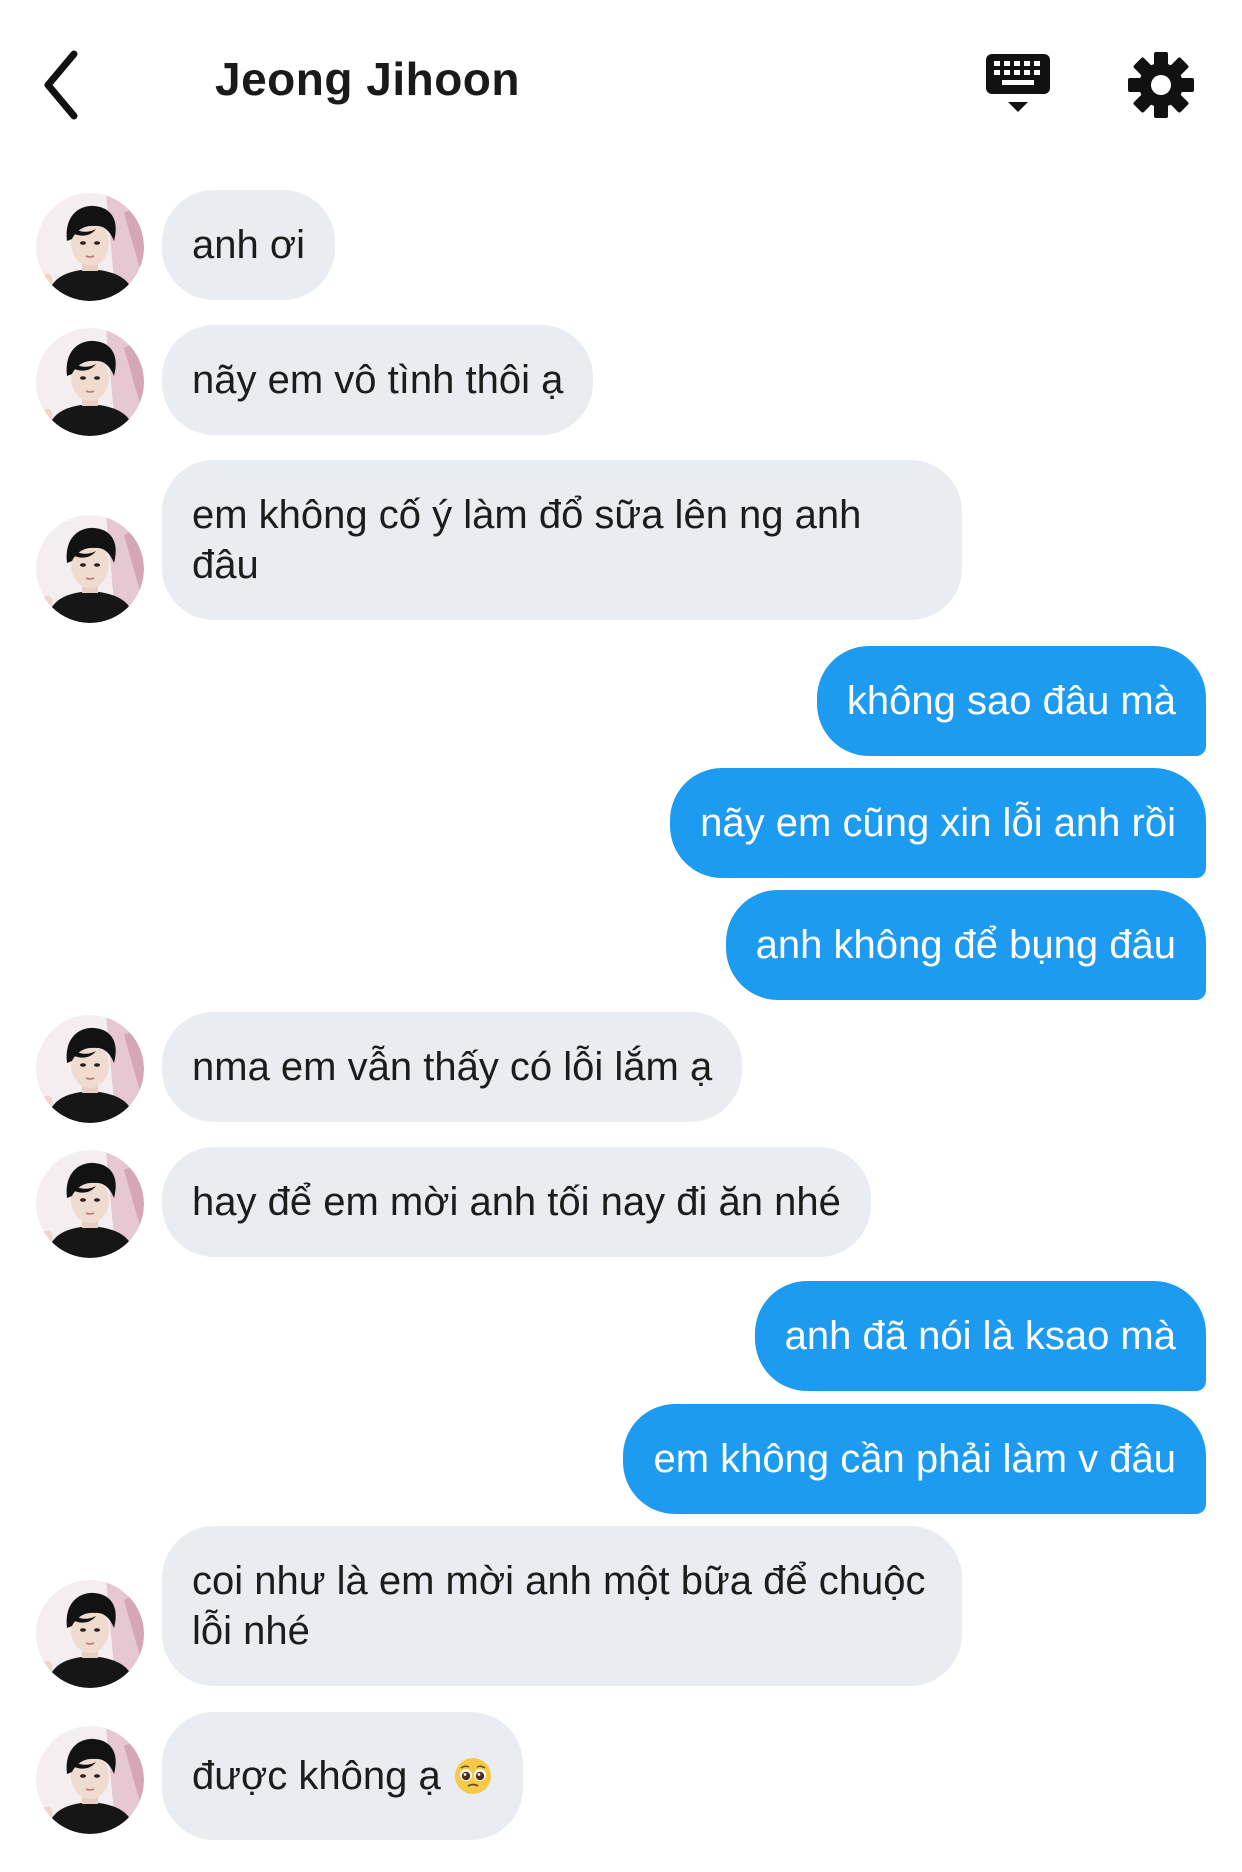 The height and width of the screenshot is (1872, 1242). I want to click on message-text: nãy em vô tình thôi ạ, so click(378, 380).